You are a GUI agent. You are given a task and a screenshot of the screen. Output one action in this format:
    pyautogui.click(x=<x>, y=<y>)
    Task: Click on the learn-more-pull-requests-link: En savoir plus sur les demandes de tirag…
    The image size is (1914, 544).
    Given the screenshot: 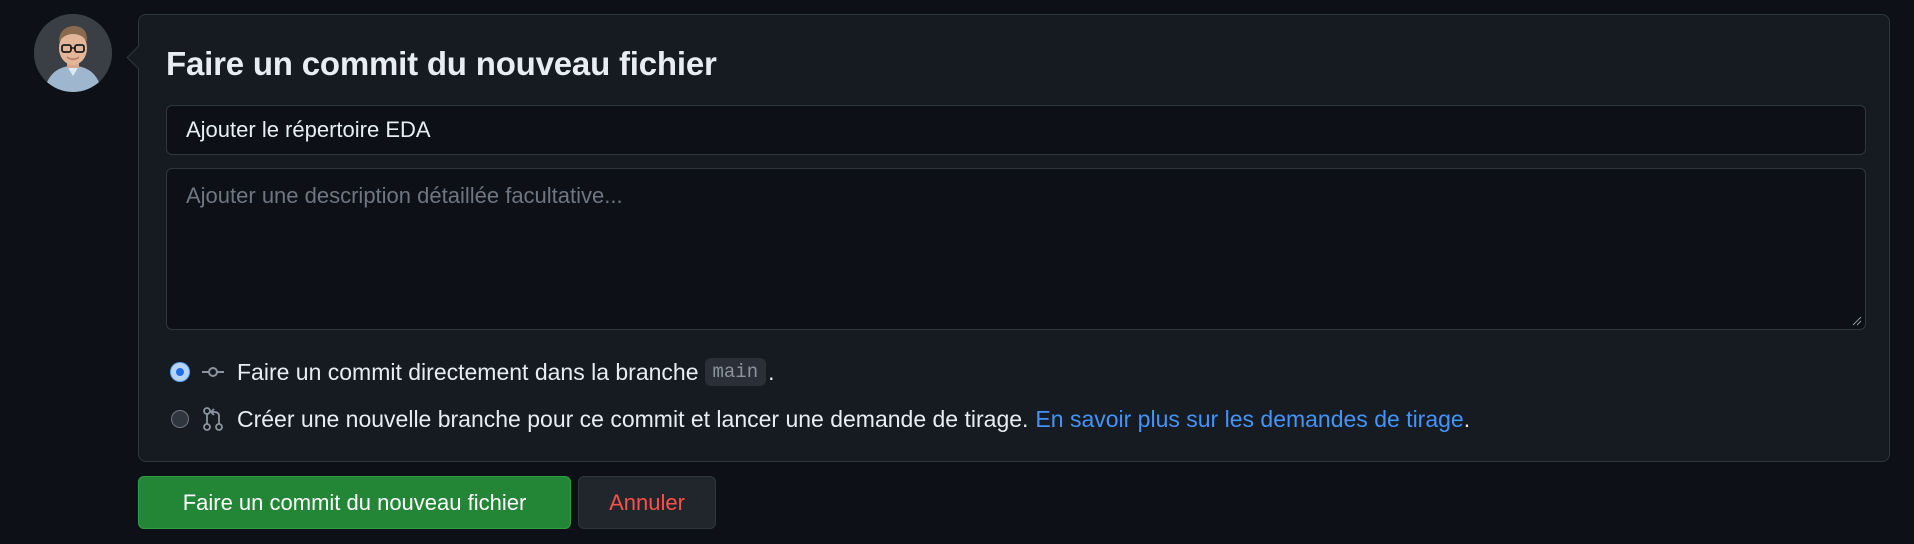 What is the action you would take?
    pyautogui.click(x=1249, y=419)
    